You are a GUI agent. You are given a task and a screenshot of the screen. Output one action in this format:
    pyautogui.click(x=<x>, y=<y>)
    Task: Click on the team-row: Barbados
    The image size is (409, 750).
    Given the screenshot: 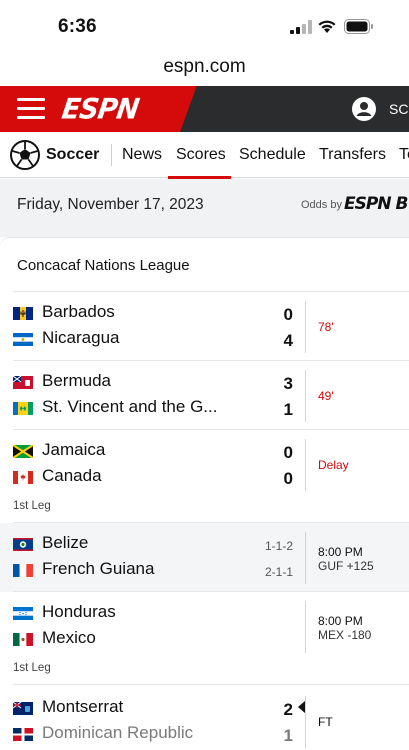 What is the action you would take?
    pyautogui.click(x=158, y=313)
    